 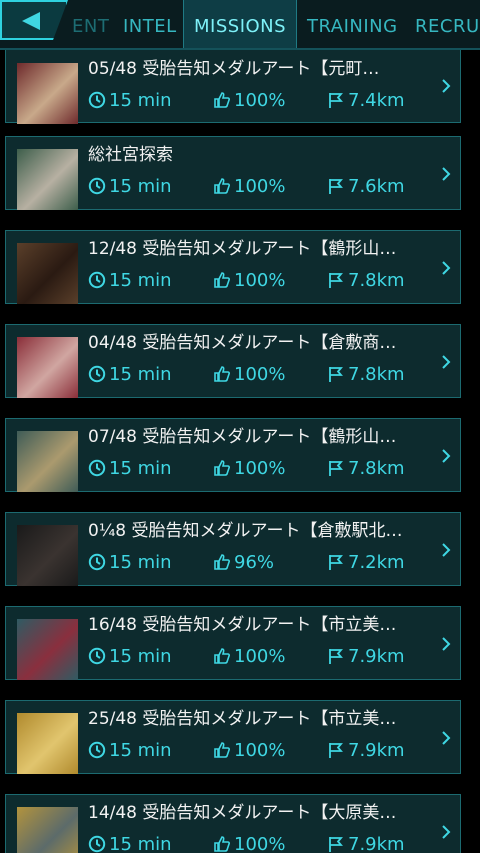 What do you see at coordinates (352, 24) in the screenshot?
I see `tab-training: TRAINING` at bounding box center [352, 24].